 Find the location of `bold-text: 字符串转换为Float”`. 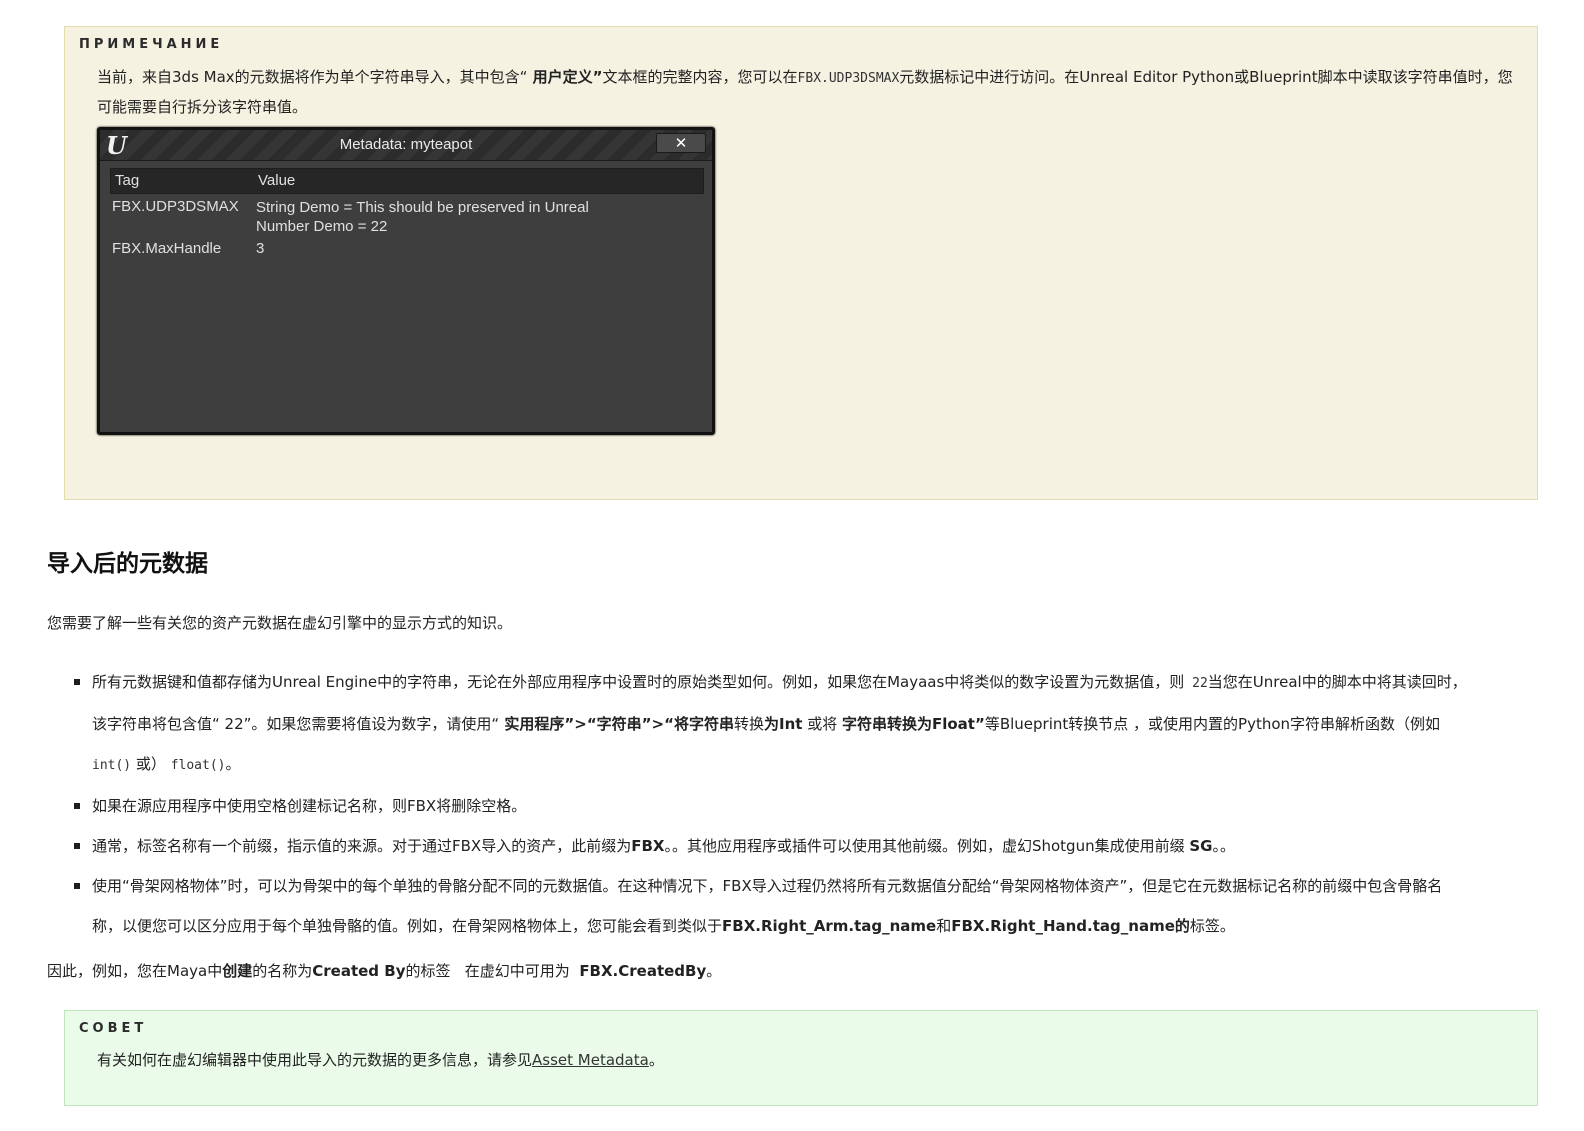

bold-text: 字符串转换为Float” is located at coordinates (913, 724).